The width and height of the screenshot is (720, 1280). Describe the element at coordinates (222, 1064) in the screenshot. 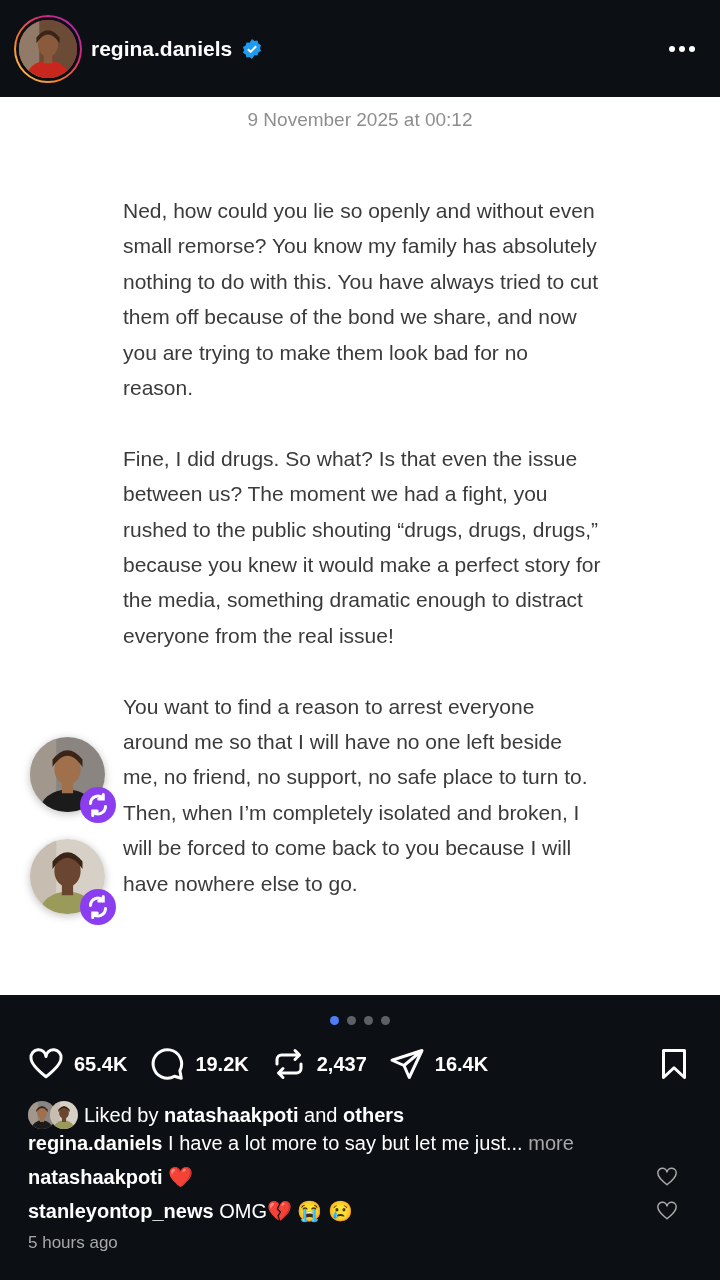

I see `action-count: 19.2K` at that location.